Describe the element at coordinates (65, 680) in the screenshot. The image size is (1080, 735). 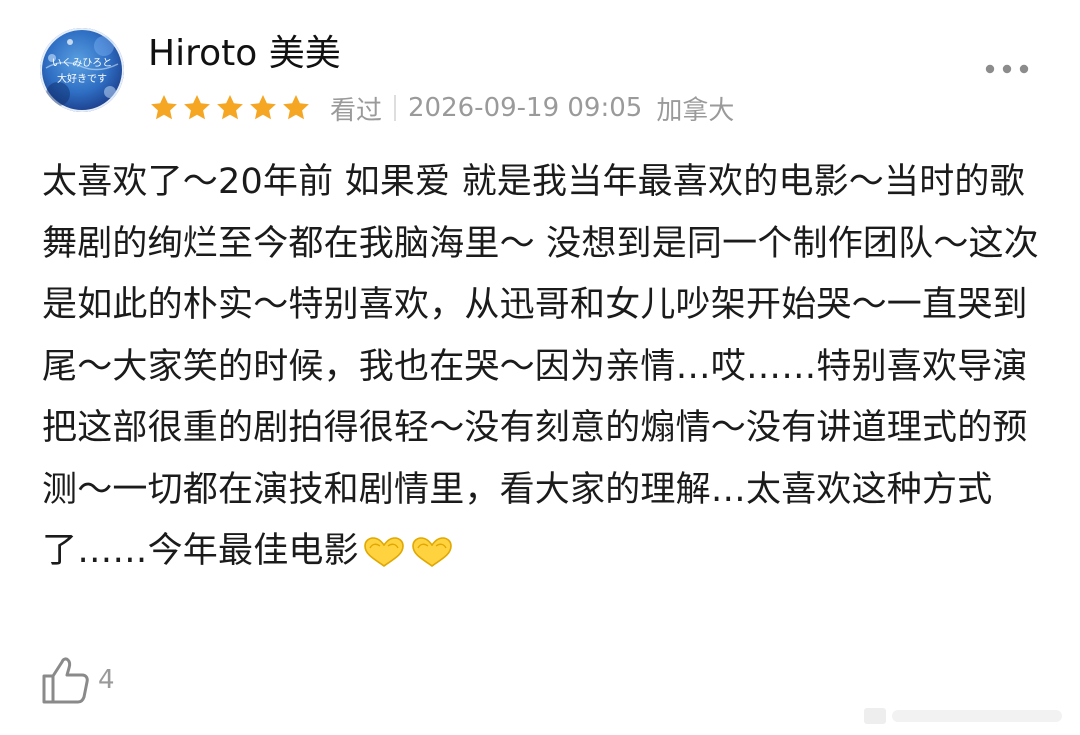
I see `thumbs-up-icon` at that location.